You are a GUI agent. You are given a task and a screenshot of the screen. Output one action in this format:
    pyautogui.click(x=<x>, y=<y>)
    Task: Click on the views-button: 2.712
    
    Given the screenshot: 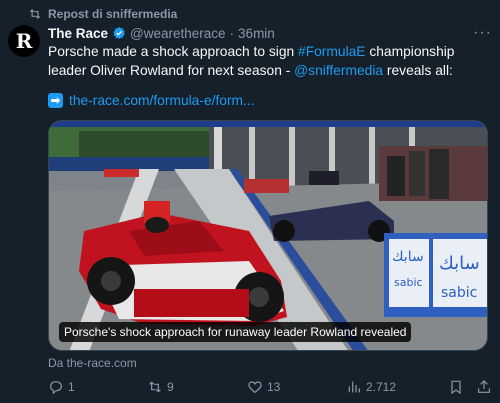 What is the action you would take?
    pyautogui.click(x=371, y=387)
    